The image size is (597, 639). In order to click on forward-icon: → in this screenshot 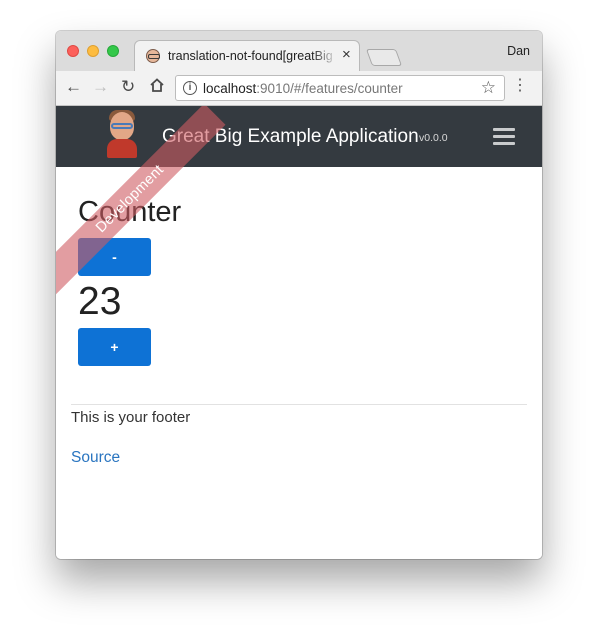, I will do `click(100, 87)`.